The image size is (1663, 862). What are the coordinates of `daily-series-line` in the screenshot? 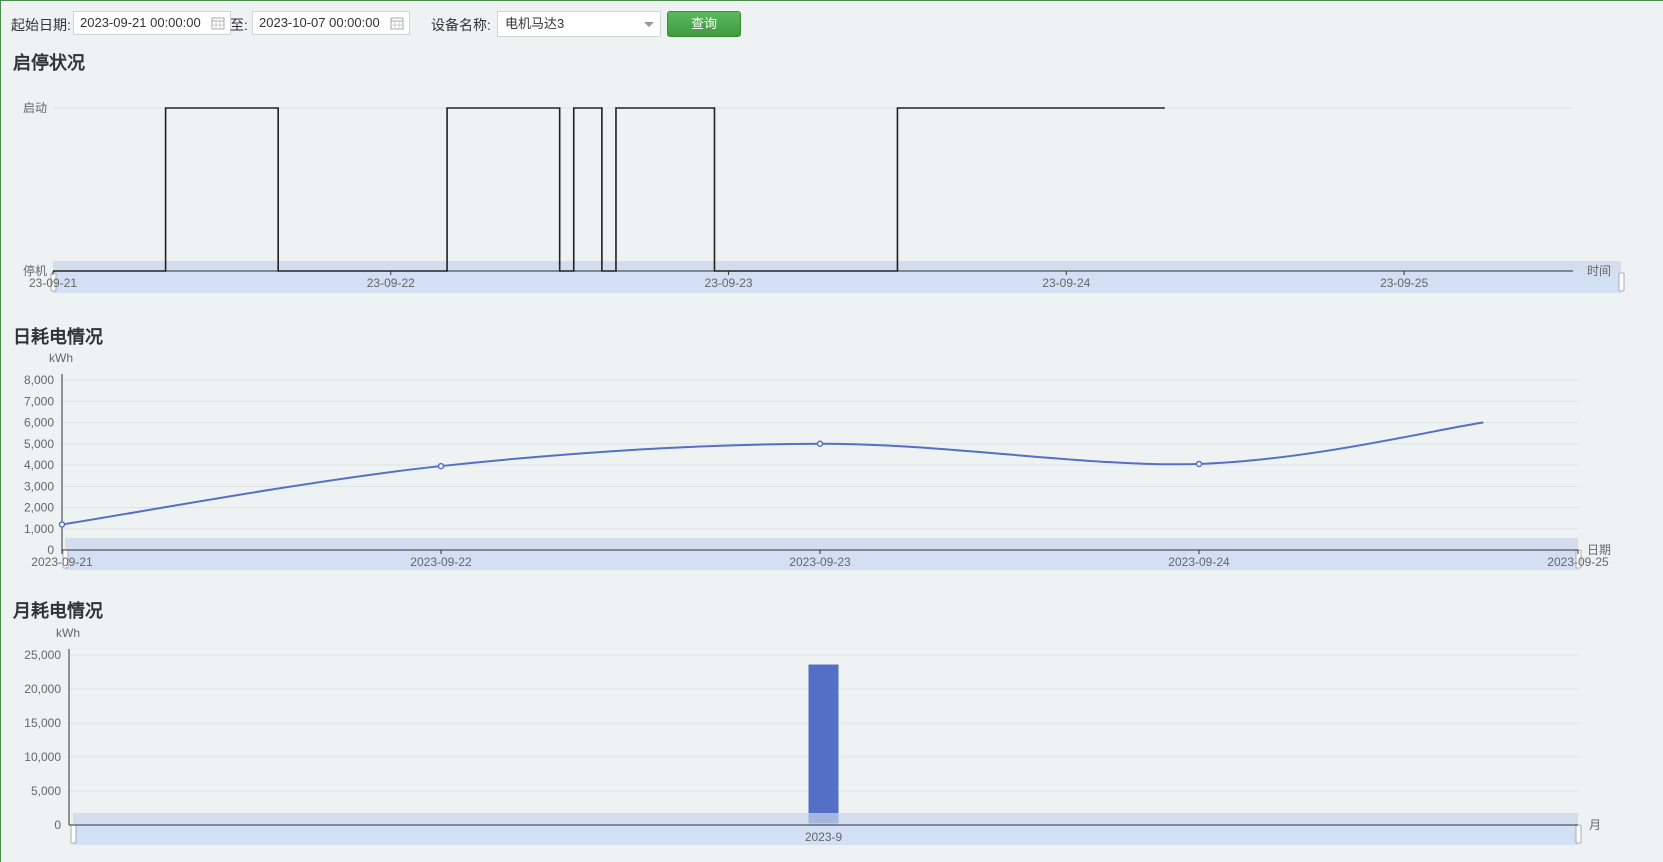 It's located at (772, 473).